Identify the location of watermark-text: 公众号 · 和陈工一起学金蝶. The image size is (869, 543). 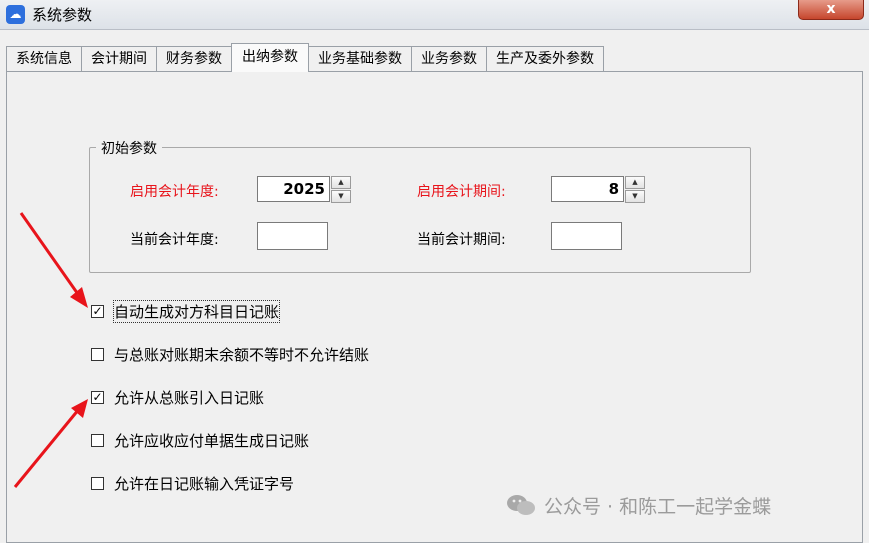
(658, 506).